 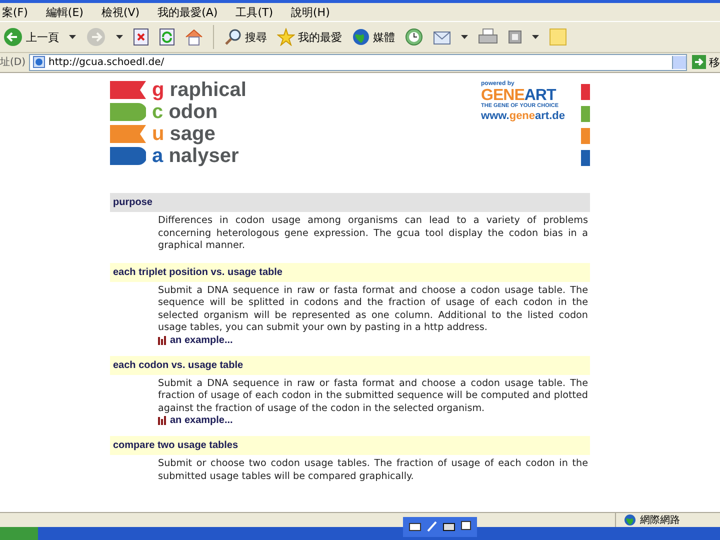 I want to click on logo-word: u sage, so click(x=184, y=134).